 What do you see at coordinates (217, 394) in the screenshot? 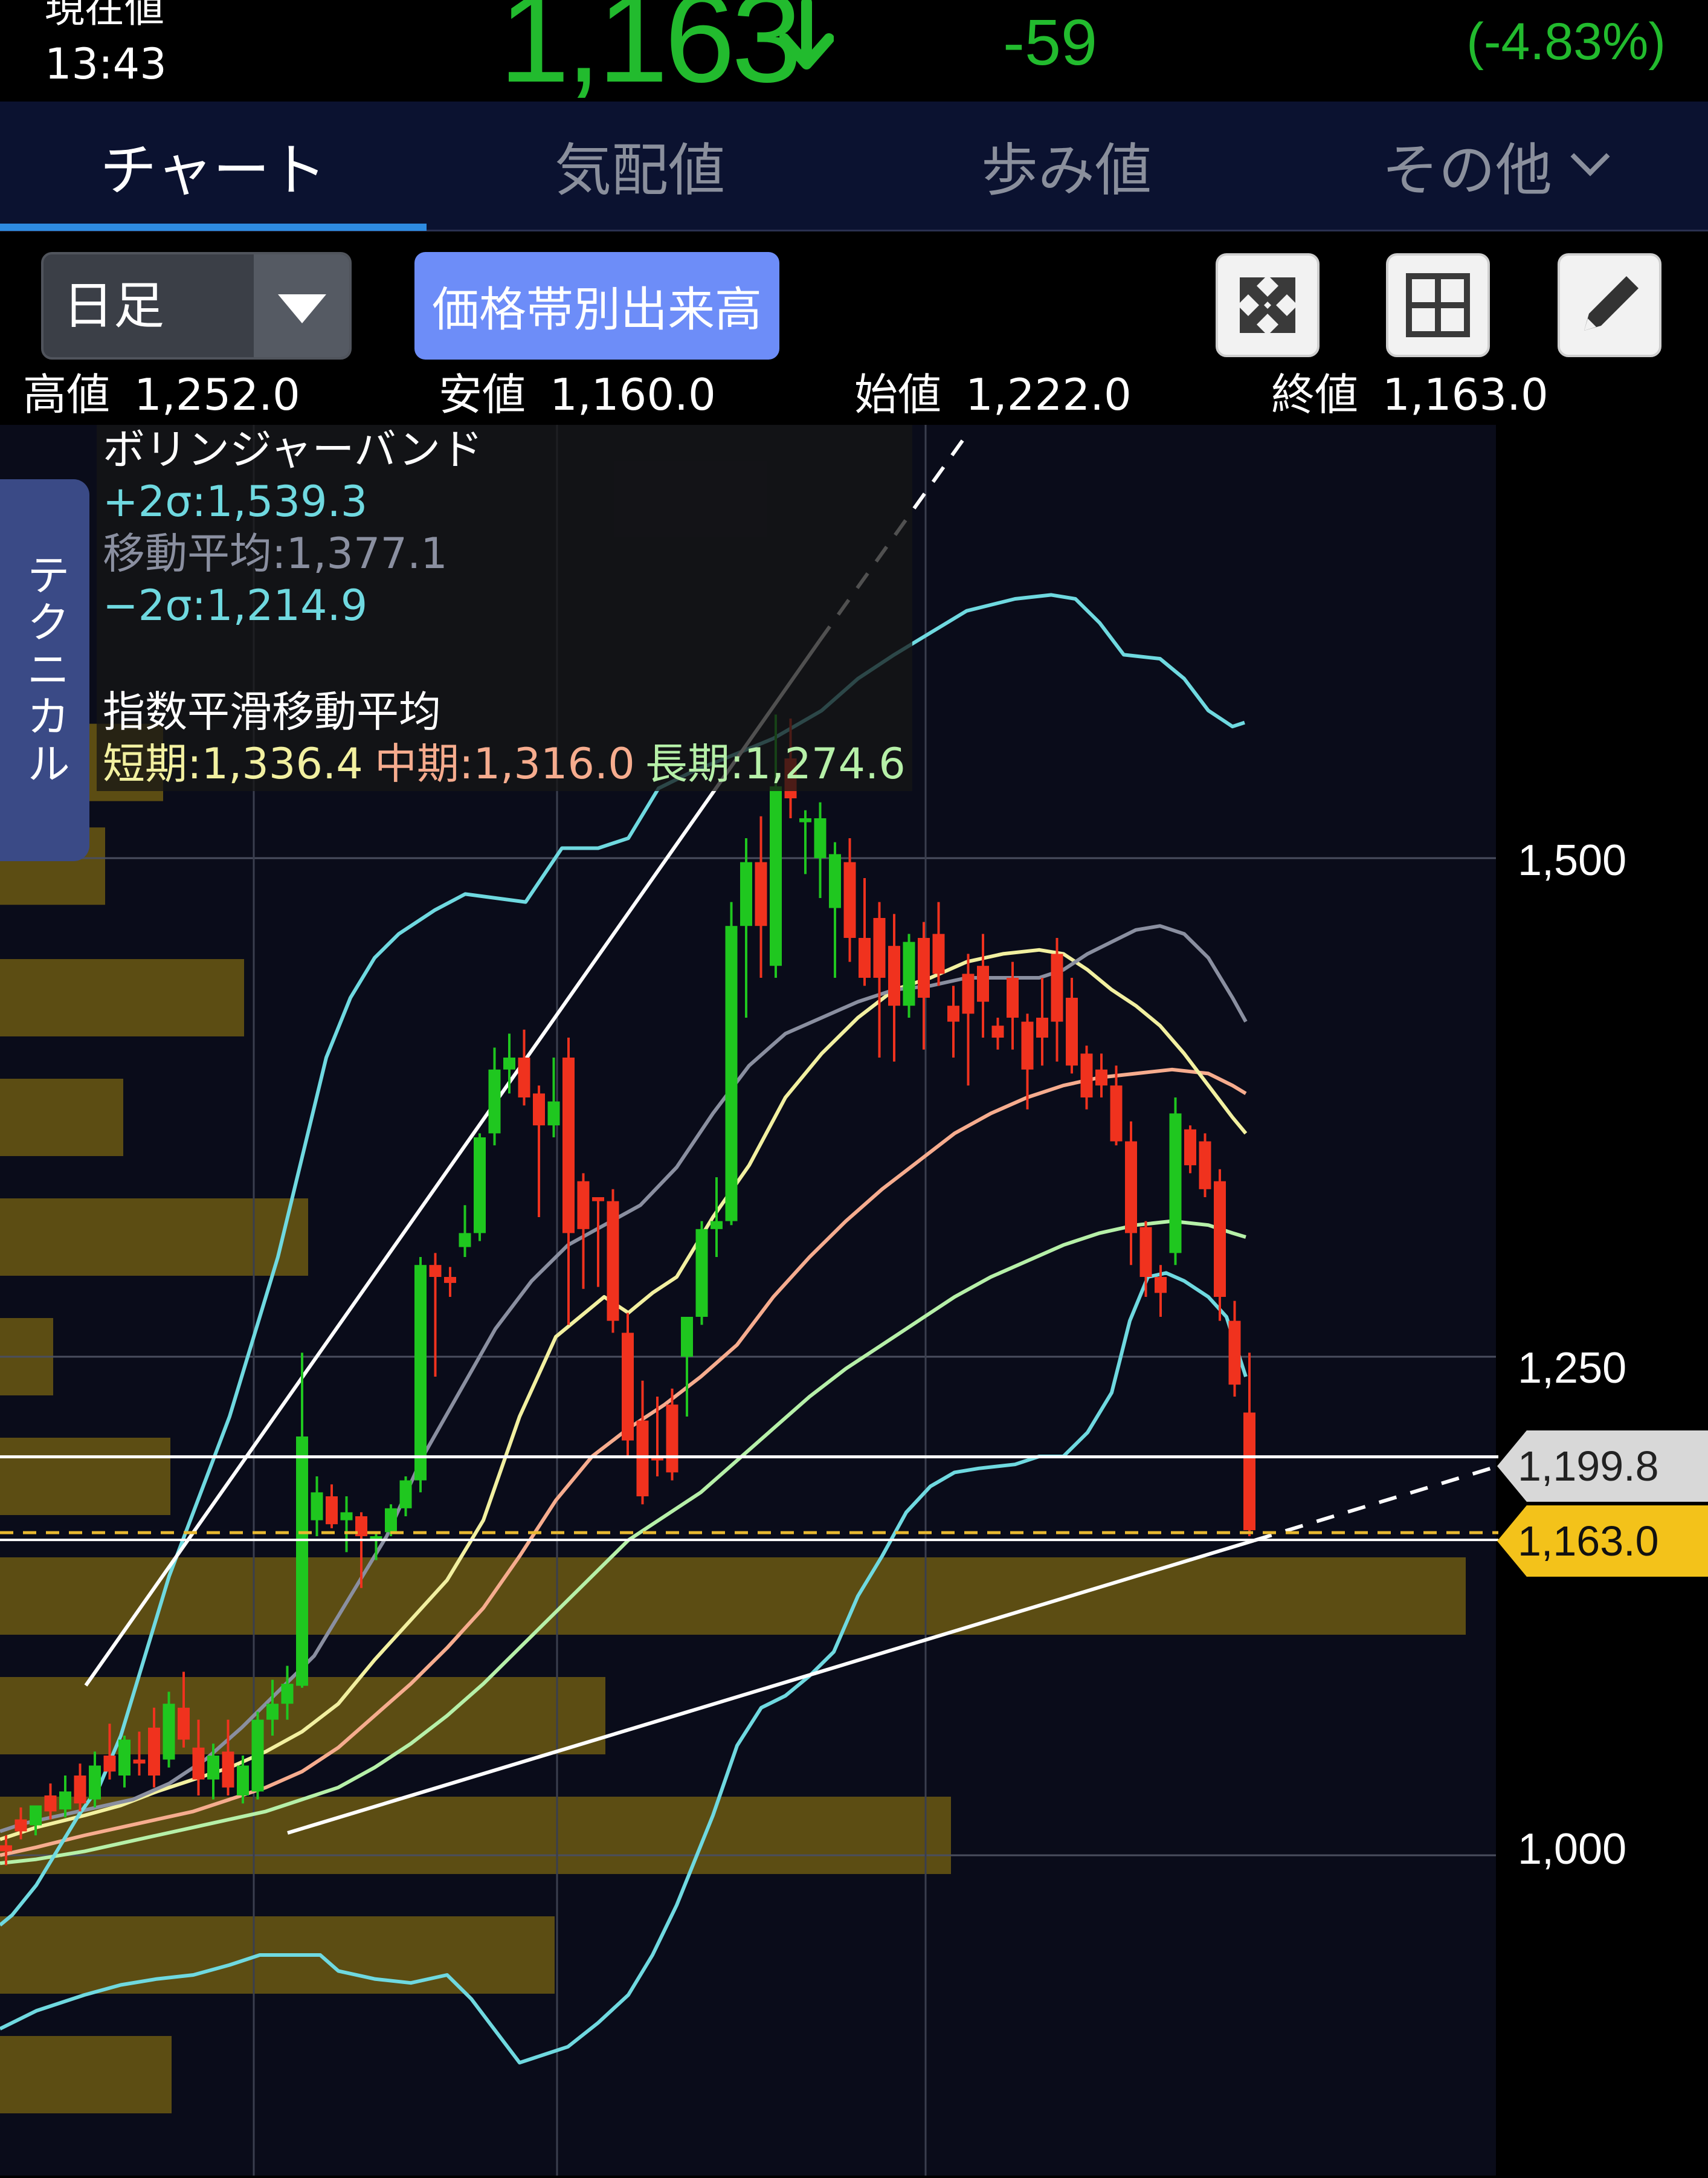
I see `ohlc-high-value: 1,252.0` at bounding box center [217, 394].